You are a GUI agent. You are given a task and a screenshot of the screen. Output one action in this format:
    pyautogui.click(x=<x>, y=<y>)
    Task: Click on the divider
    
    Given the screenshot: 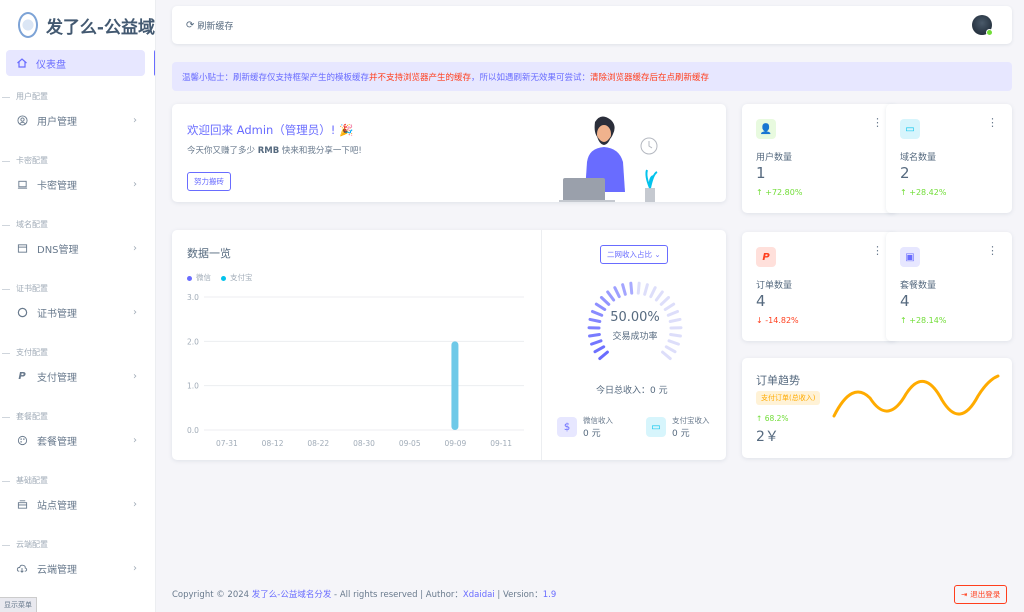 What is the action you would take?
    pyautogui.click(x=541, y=345)
    